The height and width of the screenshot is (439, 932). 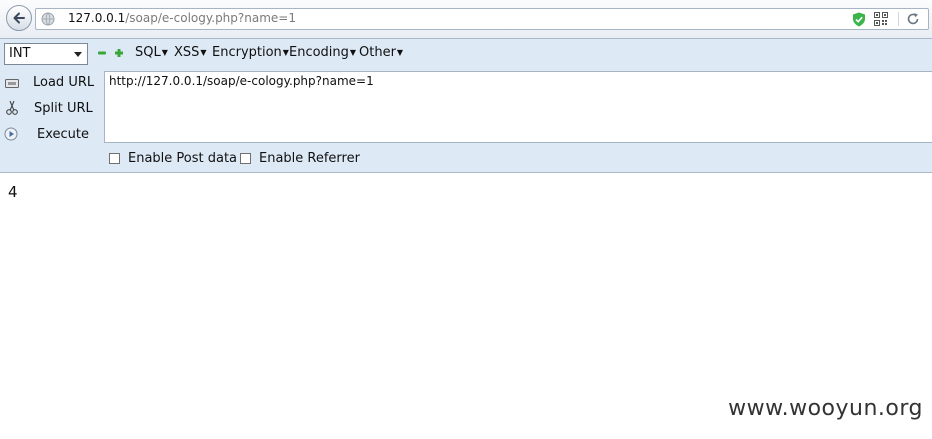 What do you see at coordinates (319, 52) in the screenshot?
I see `menu-encoding-label: Encoding` at bounding box center [319, 52].